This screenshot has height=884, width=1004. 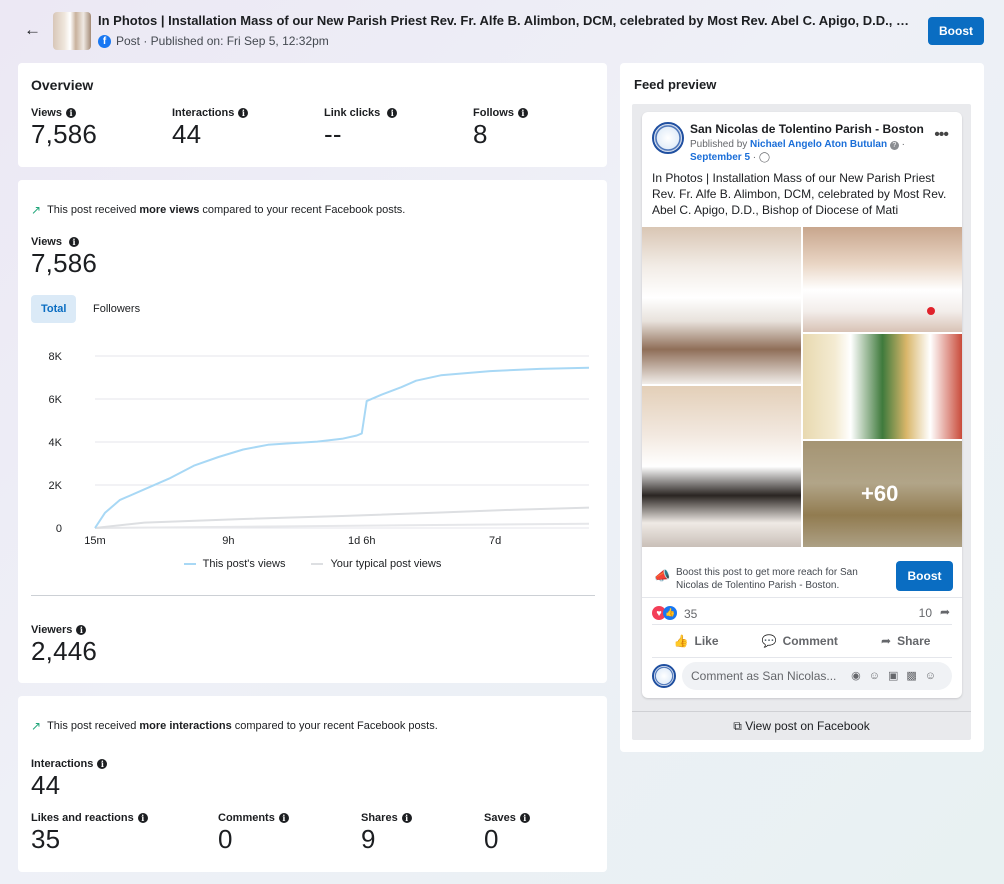 What do you see at coordinates (886, 641) in the screenshot?
I see `share-icon: ➦` at bounding box center [886, 641].